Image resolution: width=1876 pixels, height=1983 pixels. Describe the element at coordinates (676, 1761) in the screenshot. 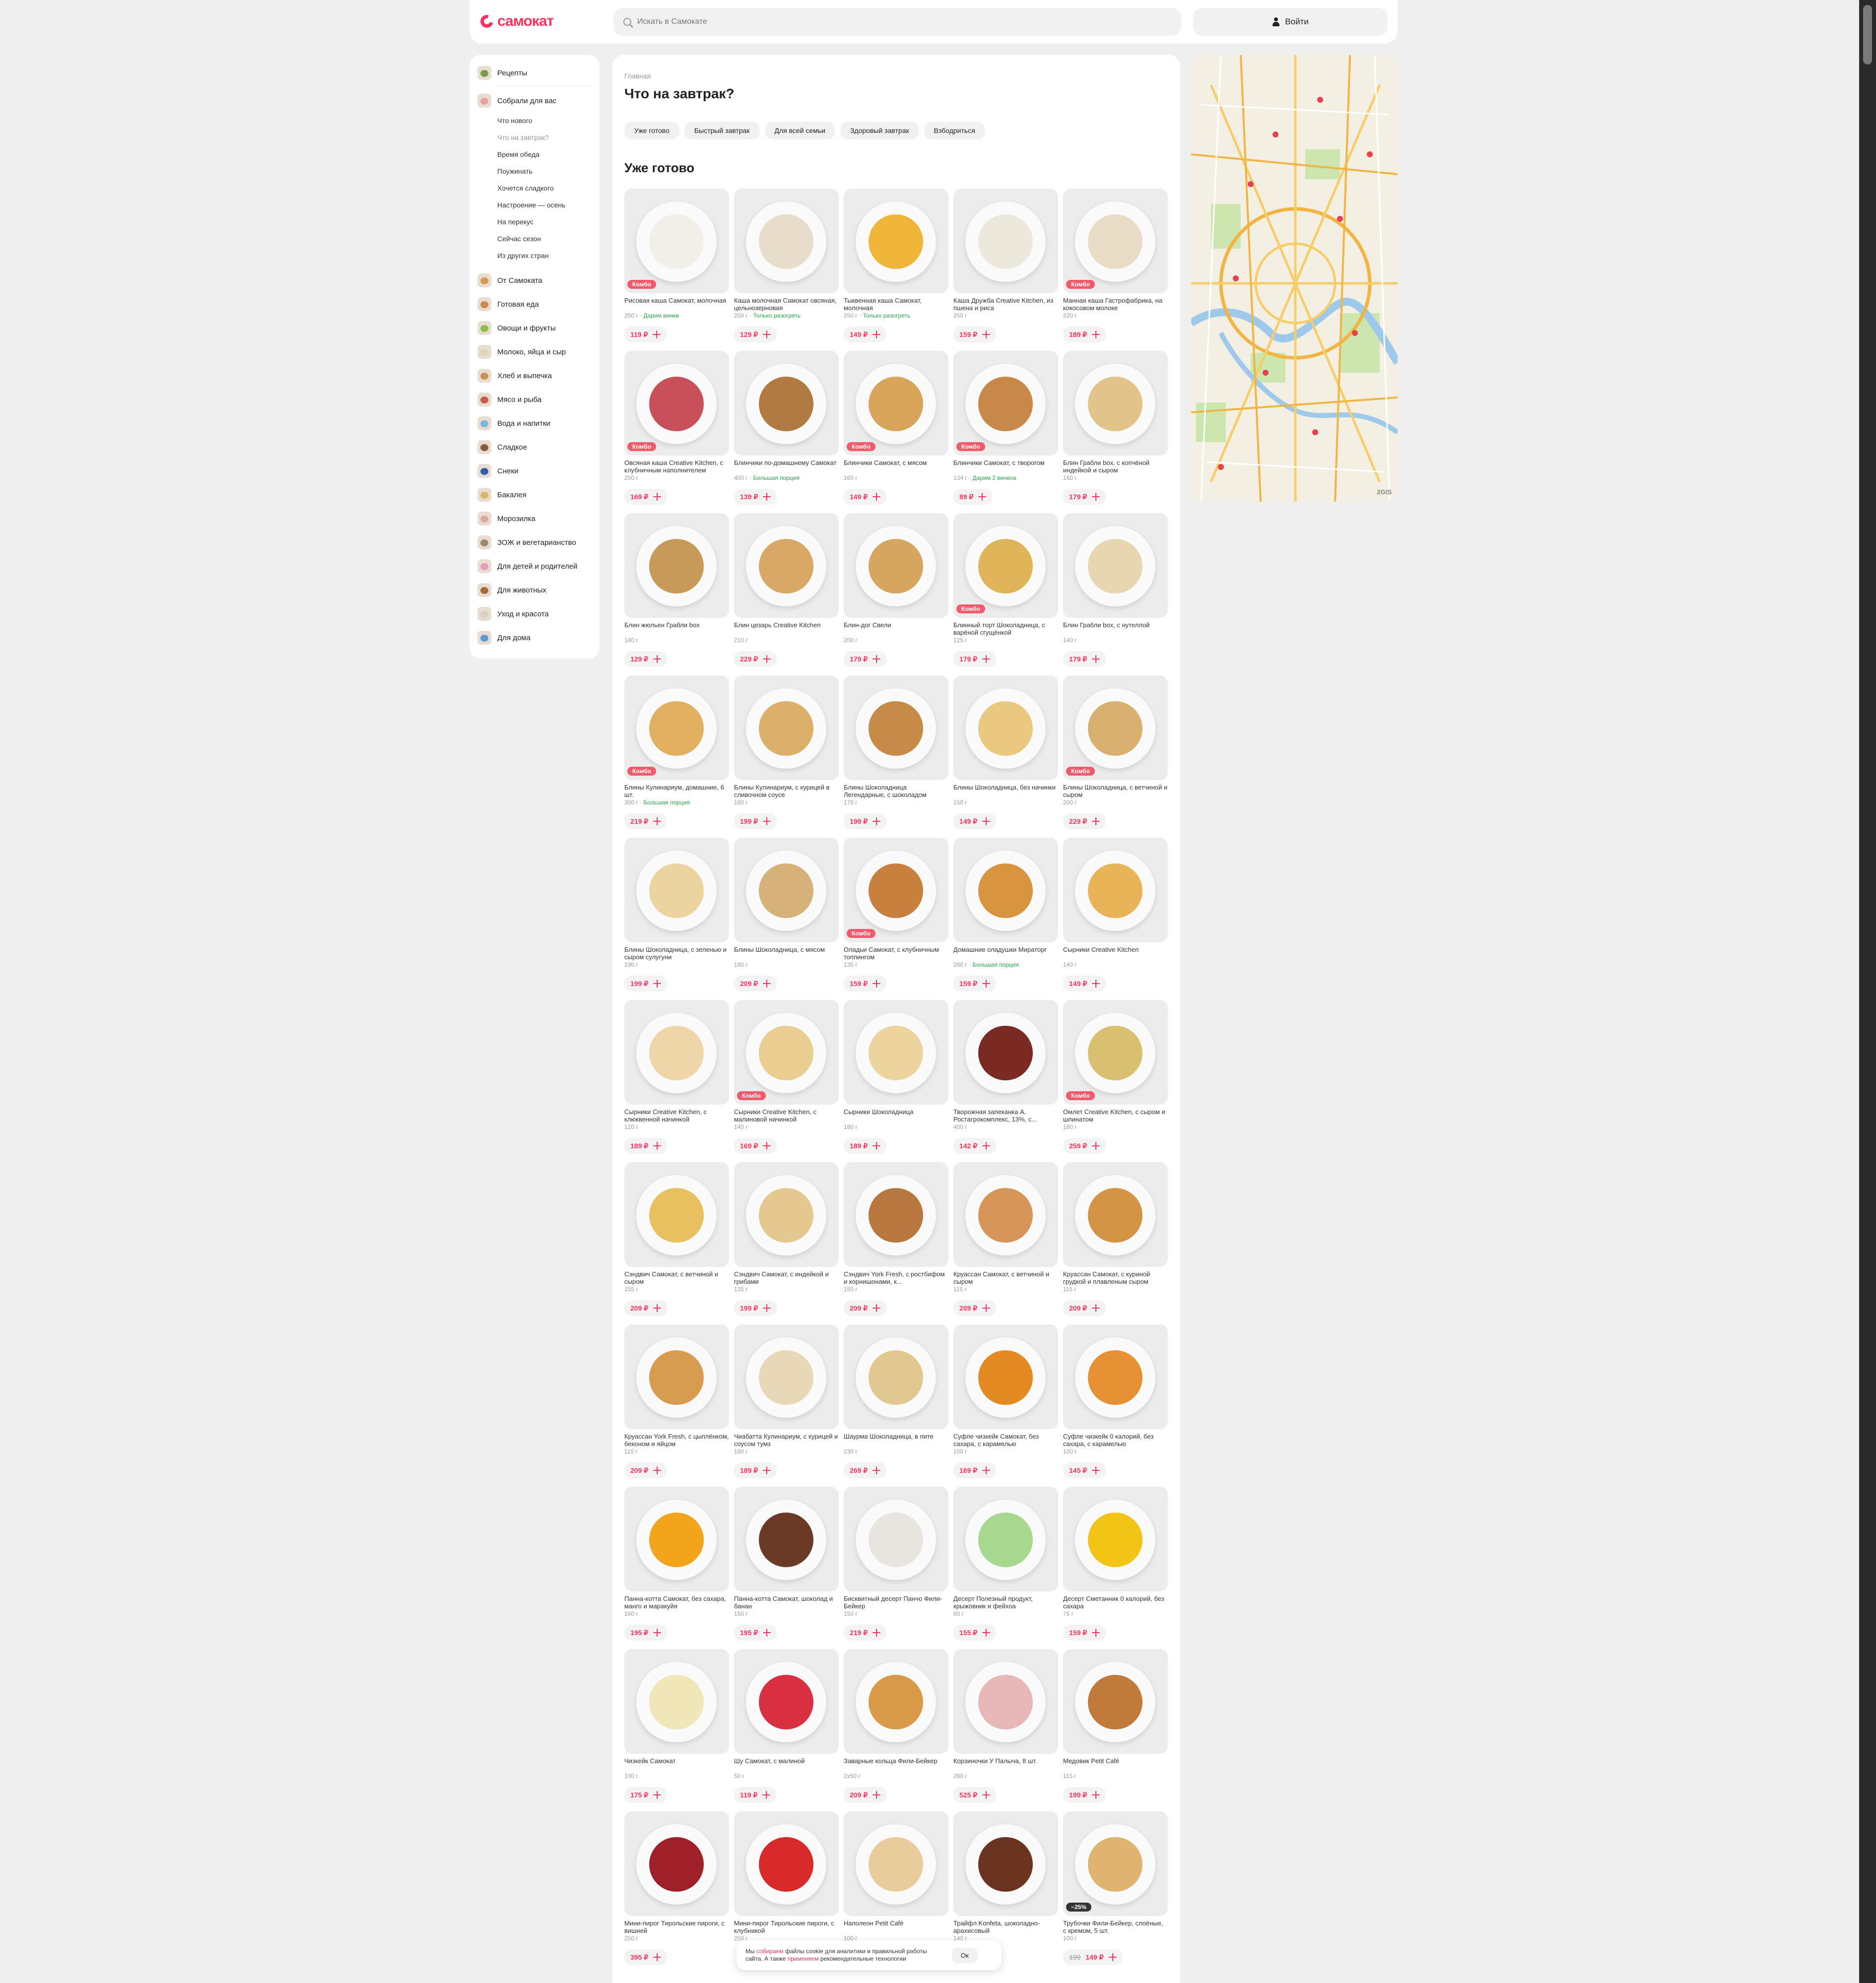

I see `product-name: Чизкейк Самокат` at that location.